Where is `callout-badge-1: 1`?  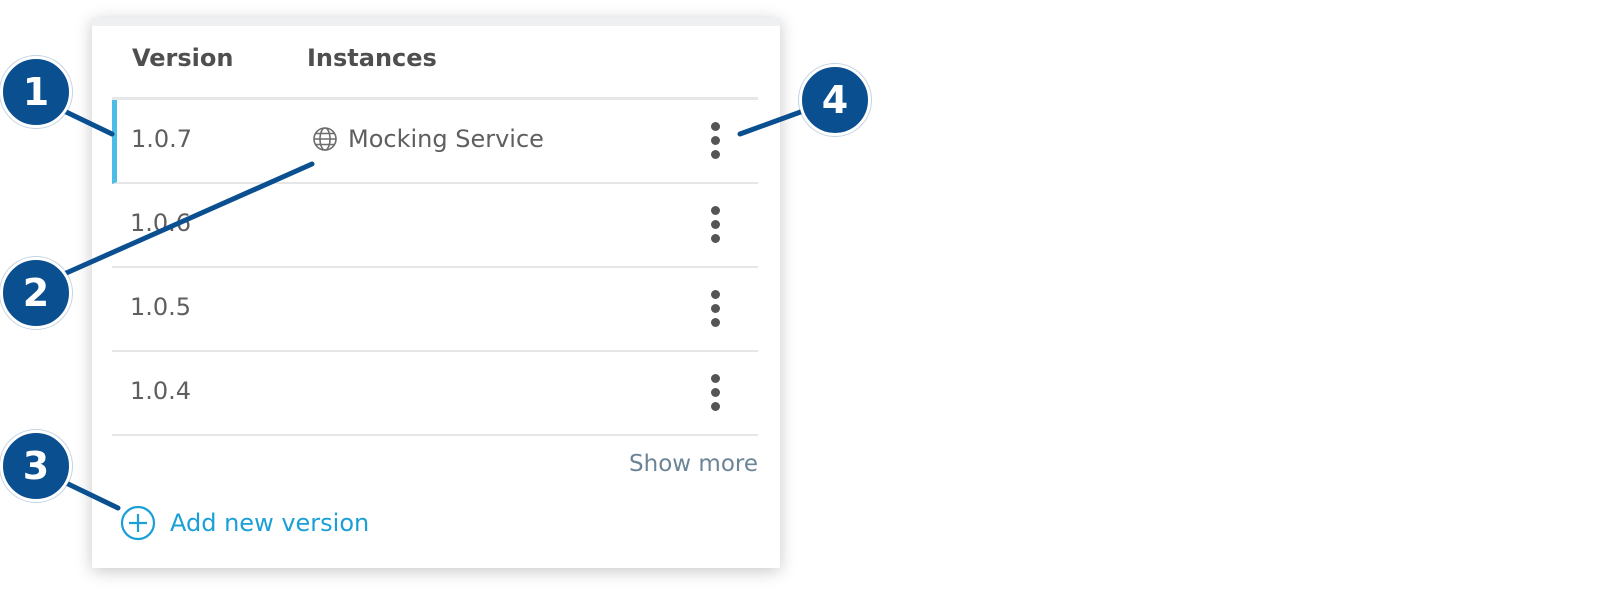
callout-badge-1: 1 is located at coordinates (36, 92).